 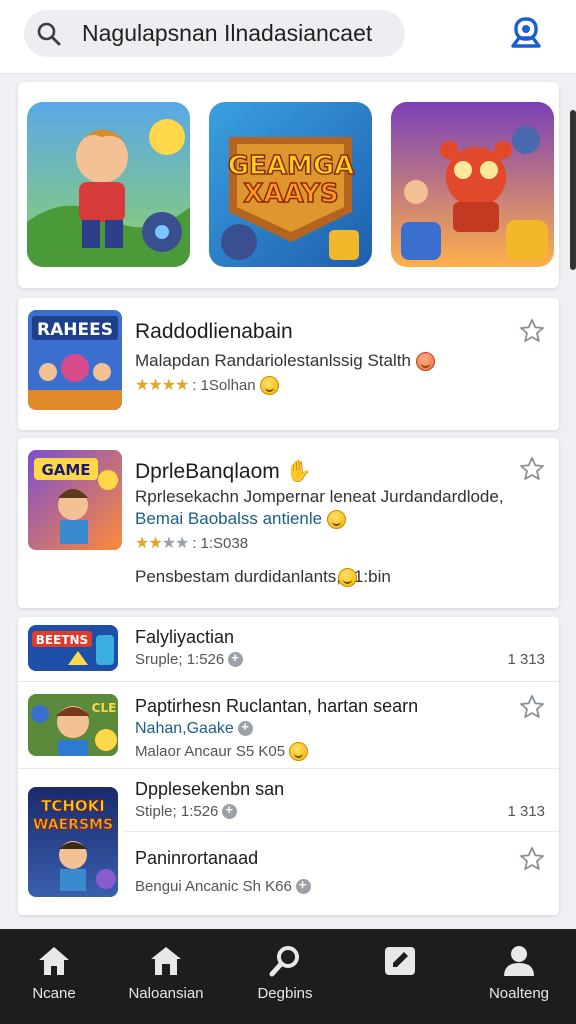 What do you see at coordinates (291, 166) in the screenshot?
I see `carousel-logo-text: GEAMGA` at bounding box center [291, 166].